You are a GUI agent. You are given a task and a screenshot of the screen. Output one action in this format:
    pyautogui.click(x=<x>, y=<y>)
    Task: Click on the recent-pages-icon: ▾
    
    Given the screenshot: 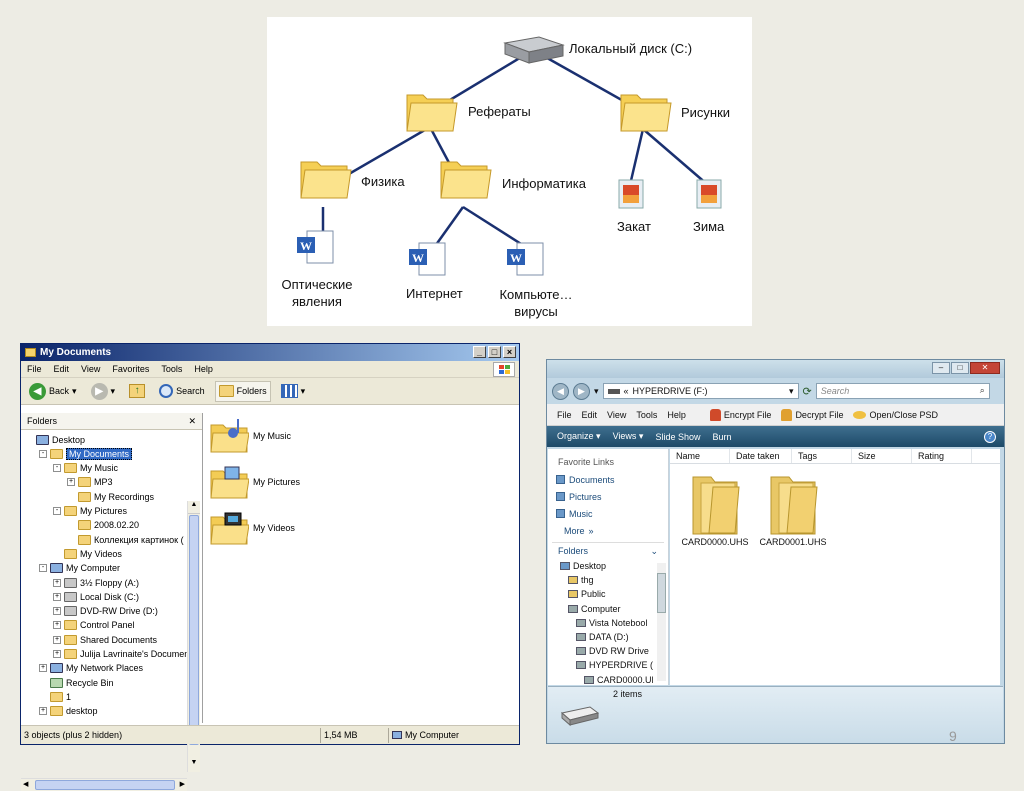 What is the action you would take?
    pyautogui.click(x=596, y=391)
    